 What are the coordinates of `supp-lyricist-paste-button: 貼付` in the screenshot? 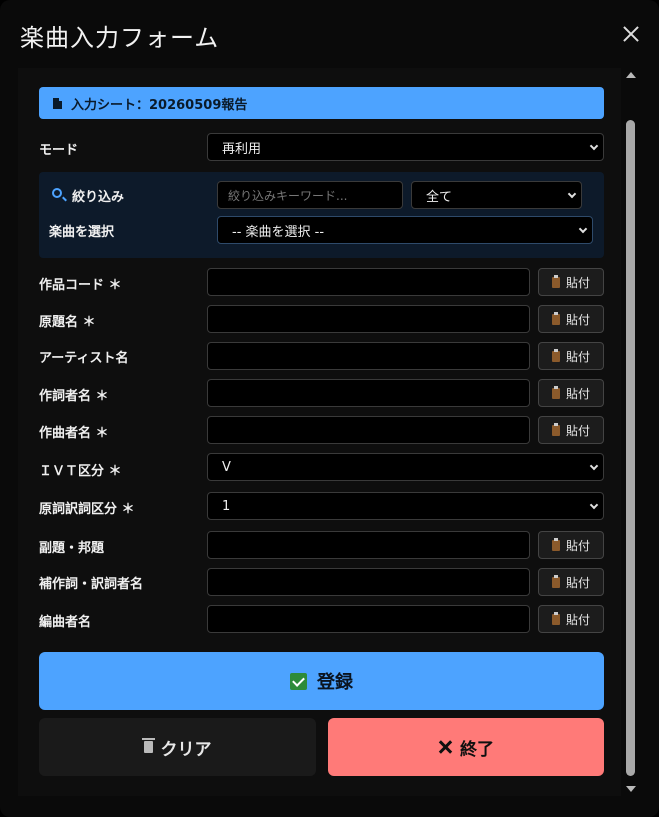 It's located at (571, 582).